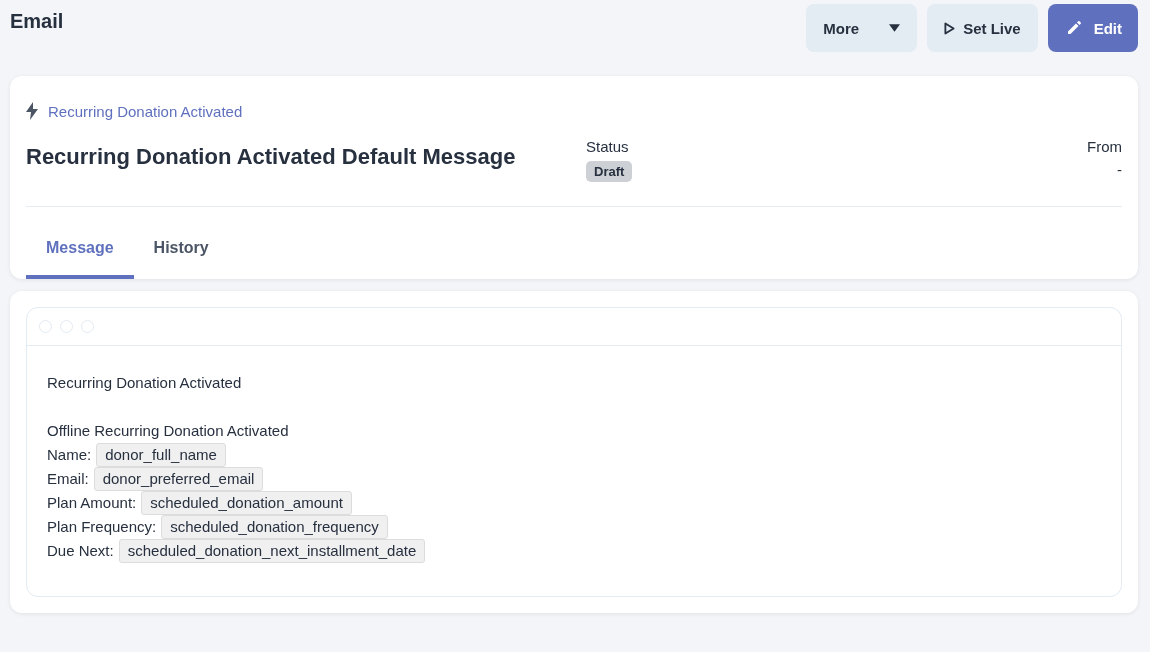  What do you see at coordinates (181, 252) in the screenshot?
I see `tab: History` at bounding box center [181, 252].